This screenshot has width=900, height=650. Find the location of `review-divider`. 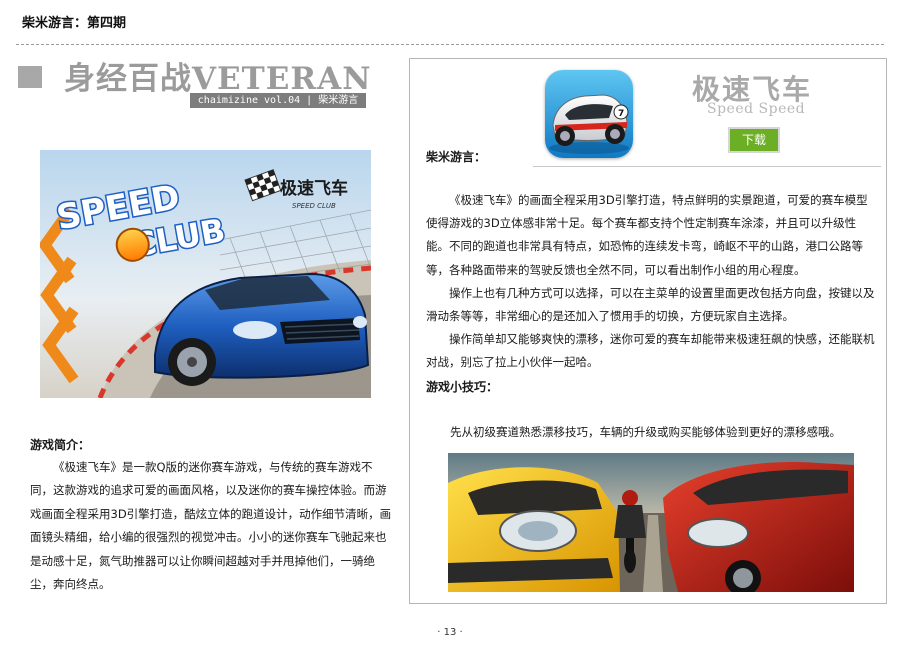

review-divider is located at coordinates (707, 166).